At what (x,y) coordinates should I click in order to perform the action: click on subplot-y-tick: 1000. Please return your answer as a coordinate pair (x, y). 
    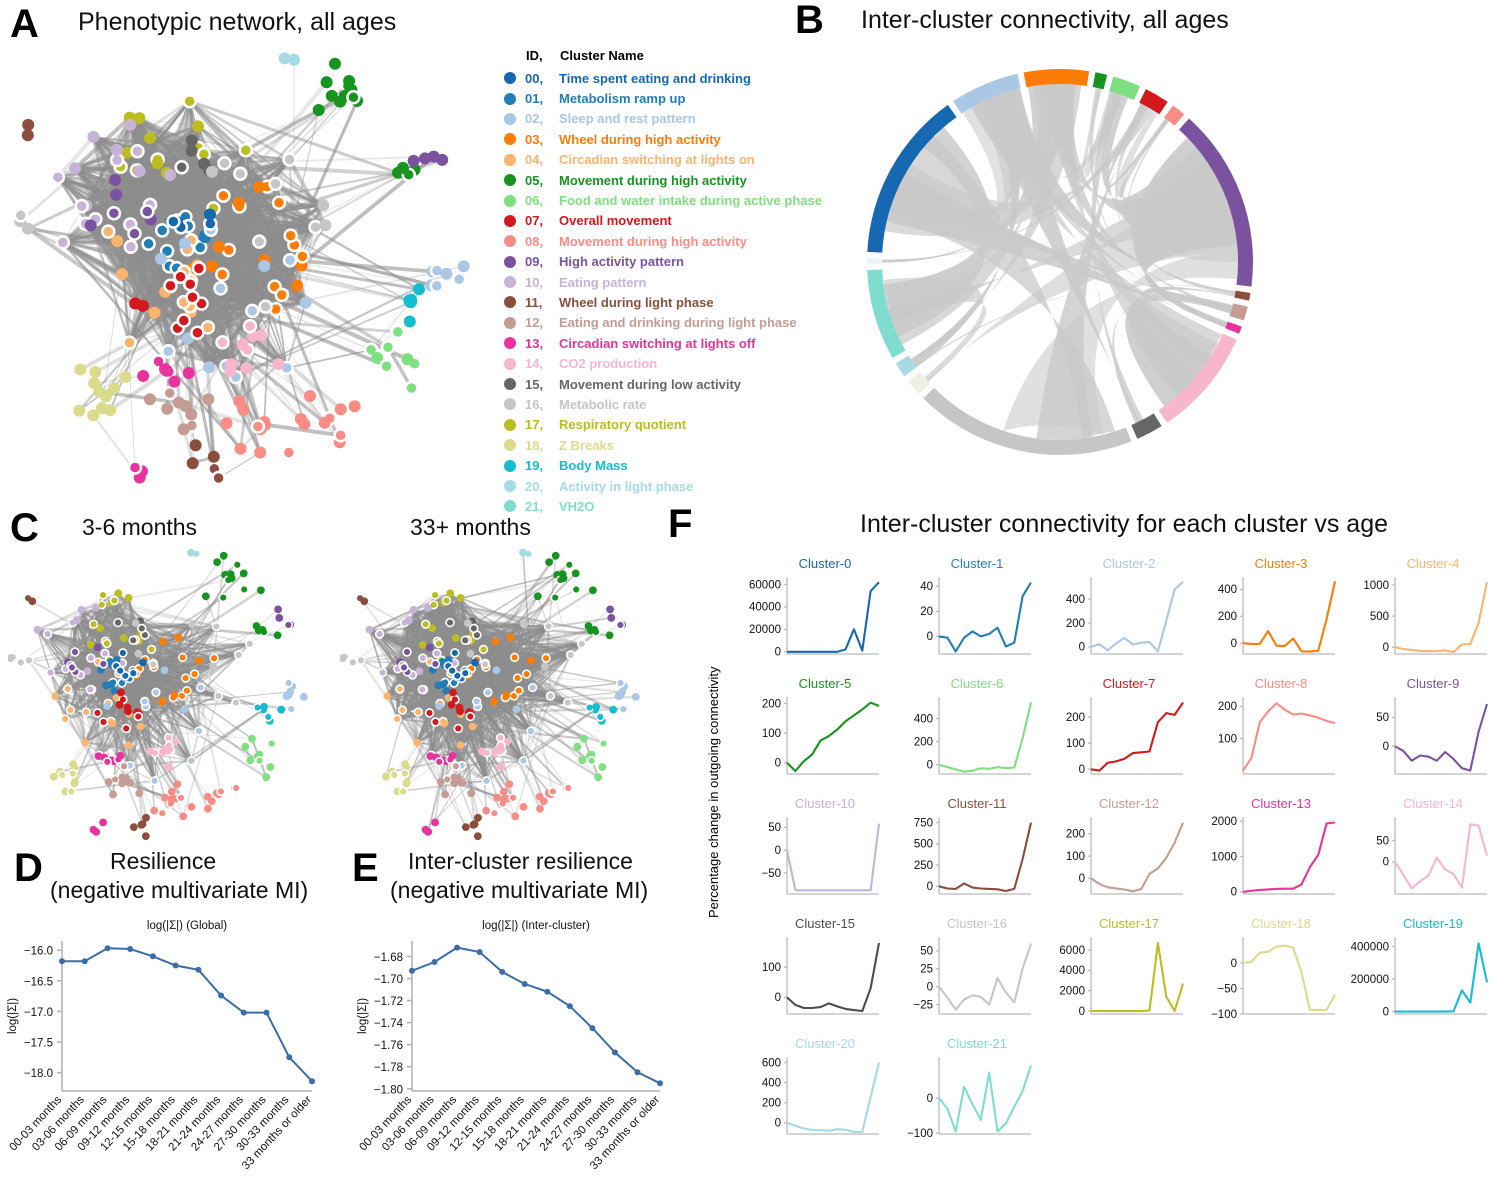
    Looking at the image, I should click on (1224, 857).